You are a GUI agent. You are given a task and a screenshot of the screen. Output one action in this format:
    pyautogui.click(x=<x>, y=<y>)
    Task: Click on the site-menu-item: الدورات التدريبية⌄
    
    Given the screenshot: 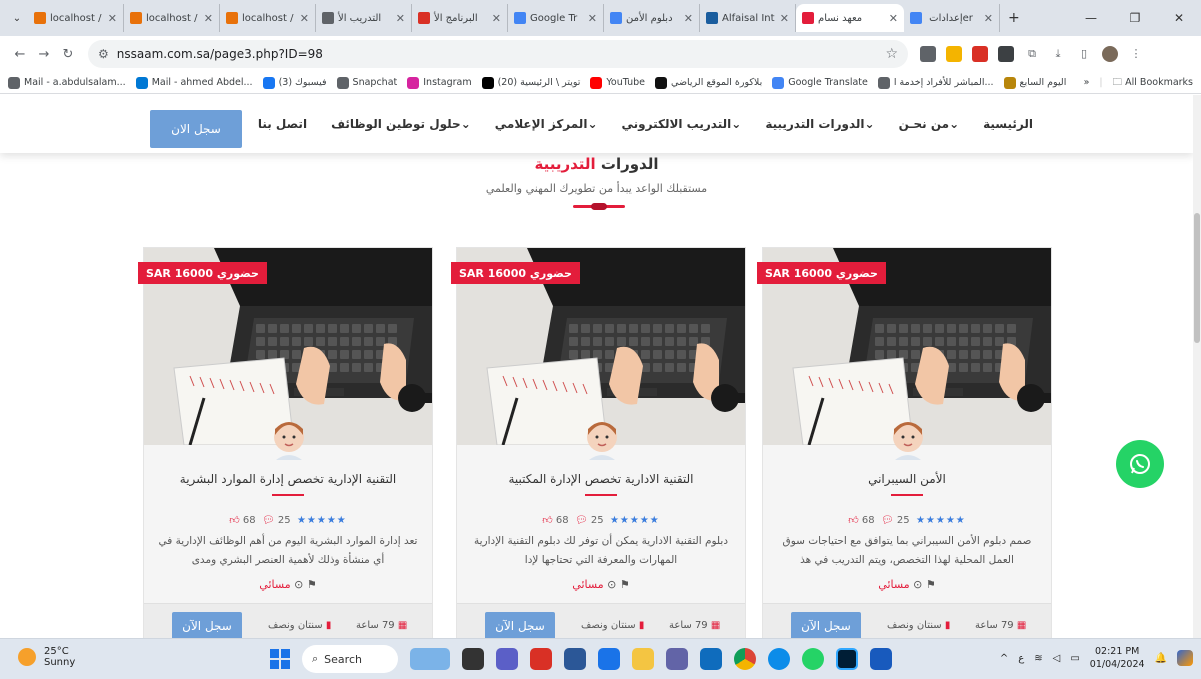 What is the action you would take?
    pyautogui.click(x=819, y=124)
    